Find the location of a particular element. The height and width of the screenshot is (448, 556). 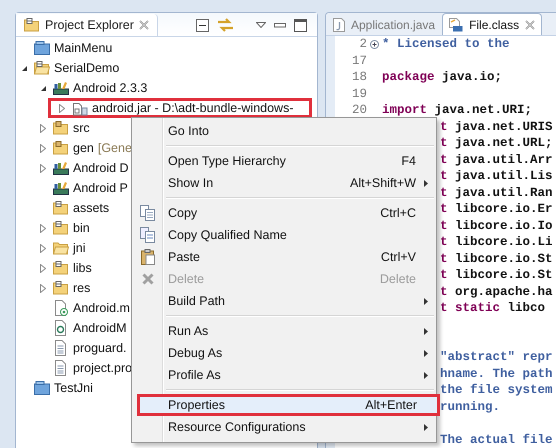

code-line: the file system is located at coordinates (496, 390).